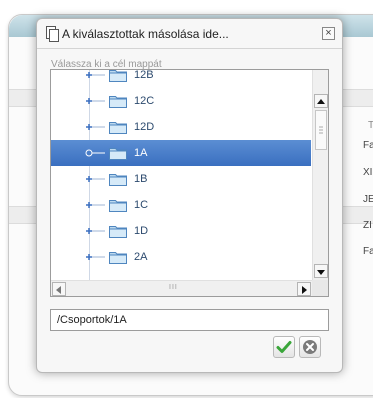 This screenshot has height=398, width=373. I want to click on checkmark-icon, so click(284, 347).